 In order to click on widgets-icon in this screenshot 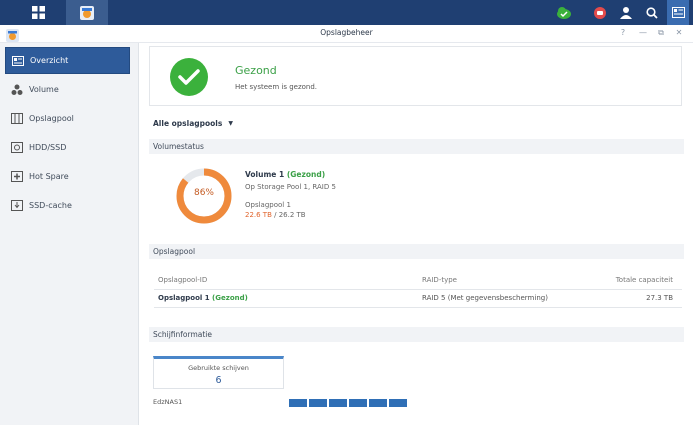, I will do `click(678, 12)`.